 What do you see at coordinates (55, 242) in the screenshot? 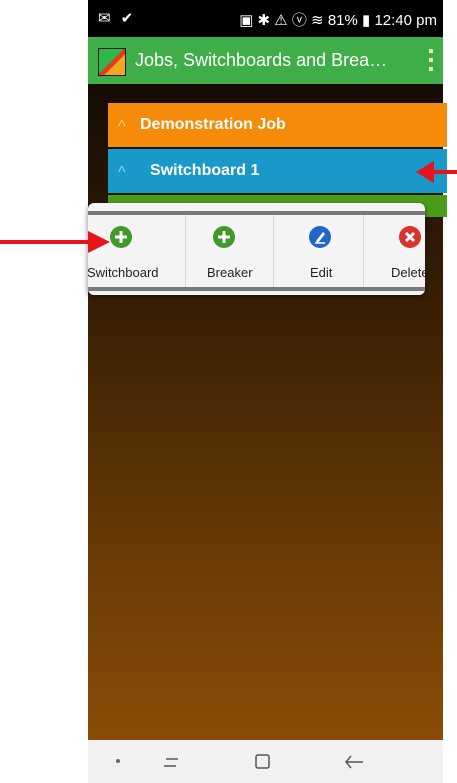
I see `annotation-arrow-left` at bounding box center [55, 242].